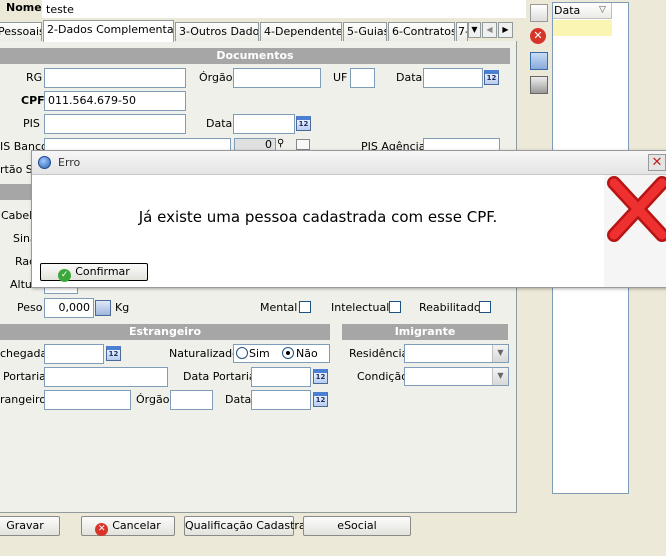 This screenshot has height=556, width=666. Describe the element at coordinates (450, 307) in the screenshot. I see `reabilitado-label: Reabilitado` at that location.